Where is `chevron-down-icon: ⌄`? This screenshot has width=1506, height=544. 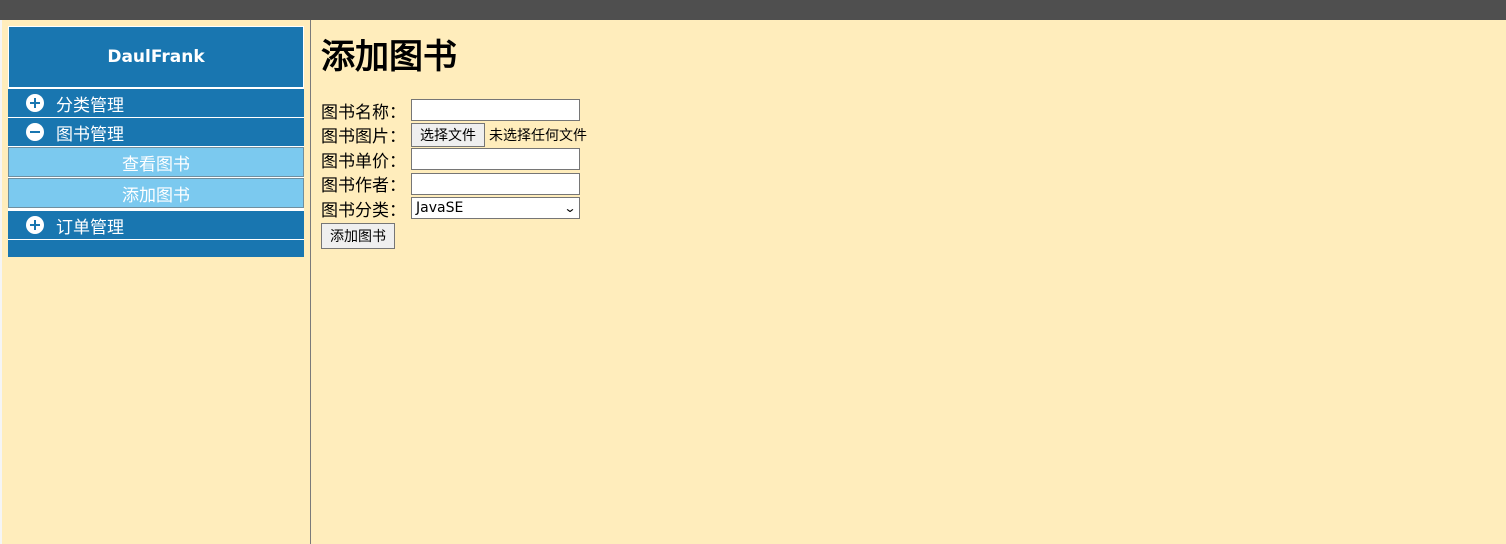
chevron-down-icon: ⌄ is located at coordinates (570, 208).